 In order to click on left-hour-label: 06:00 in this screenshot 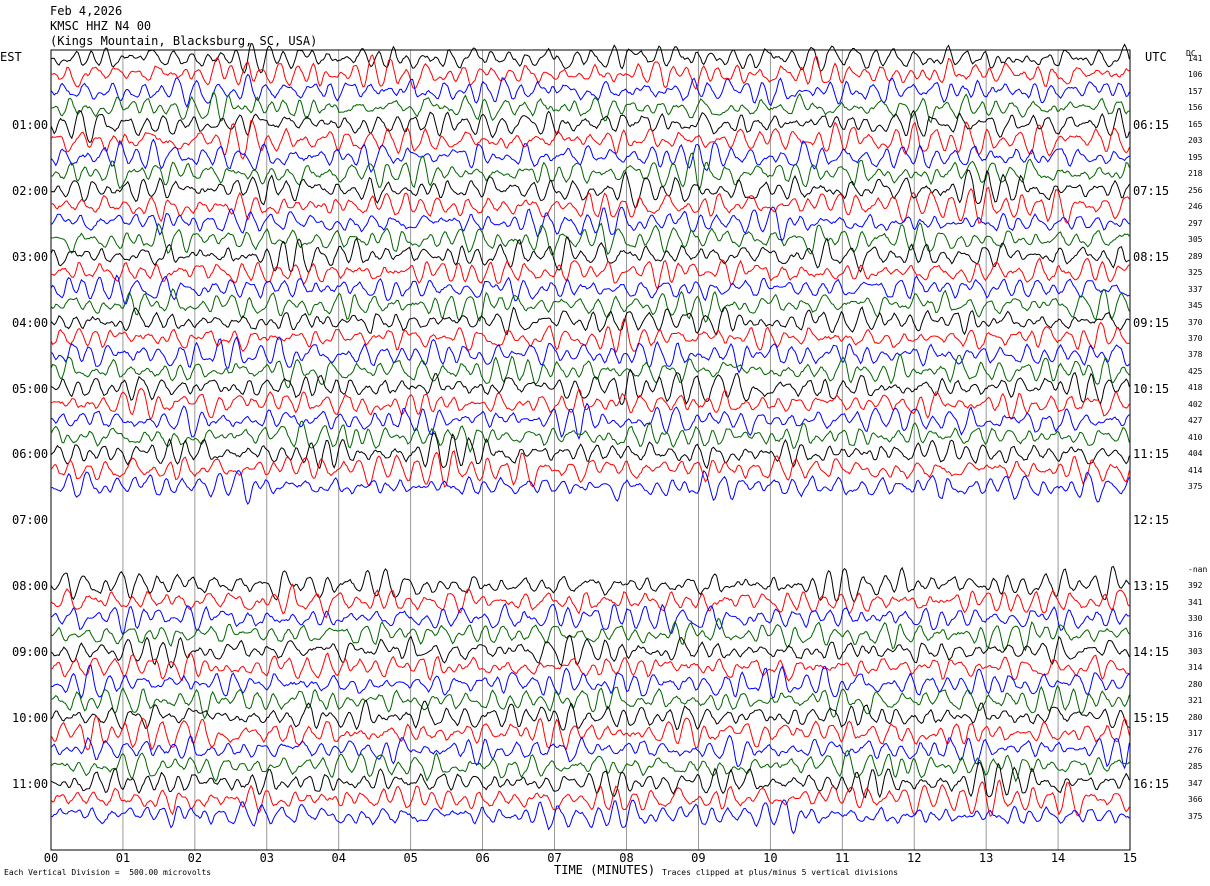, I will do `click(30, 454)`.